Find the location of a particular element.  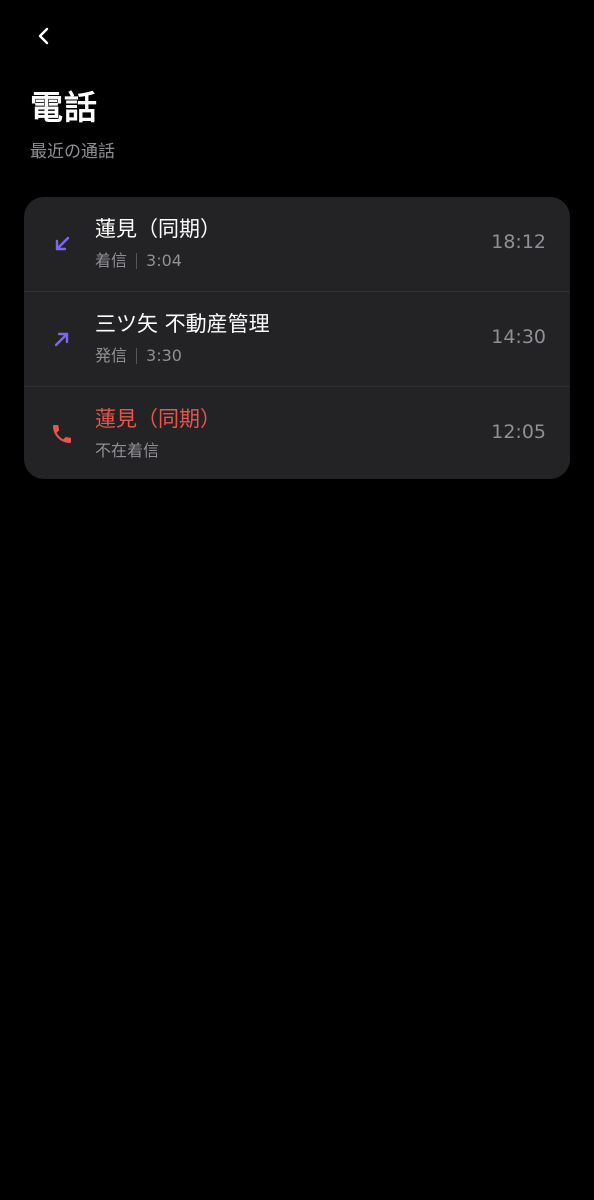

outgoing-call-arrow-icon is located at coordinates (62, 339).